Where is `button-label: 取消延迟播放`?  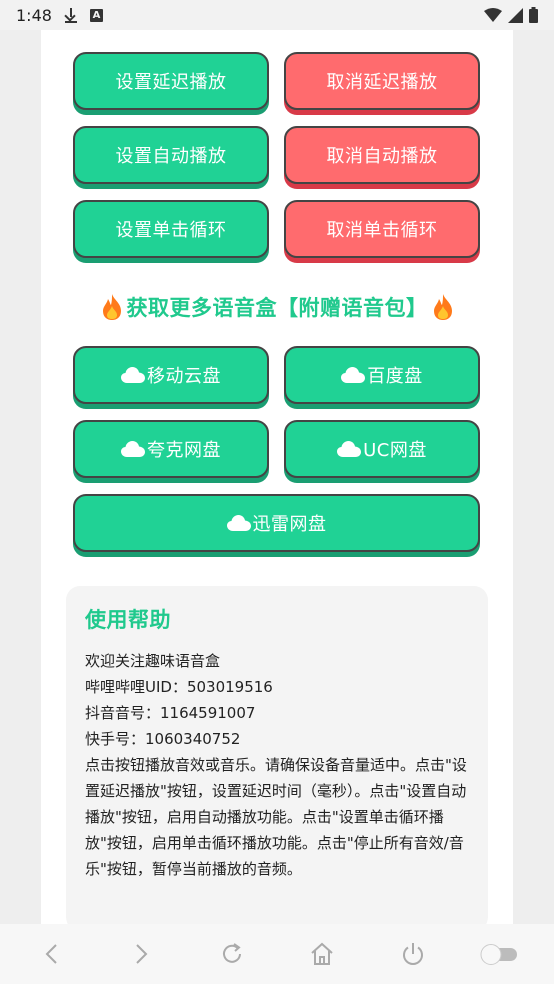
button-label: 取消延迟播放 is located at coordinates (382, 82).